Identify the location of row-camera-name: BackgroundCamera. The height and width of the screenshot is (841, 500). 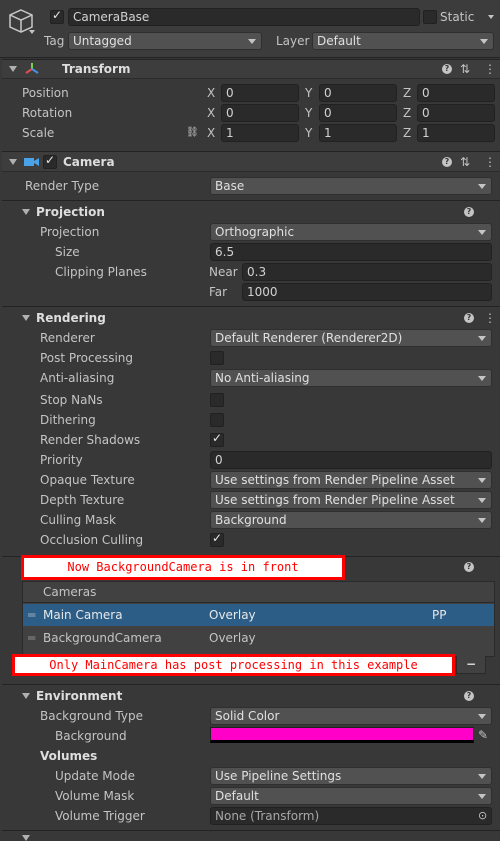
(102, 638).